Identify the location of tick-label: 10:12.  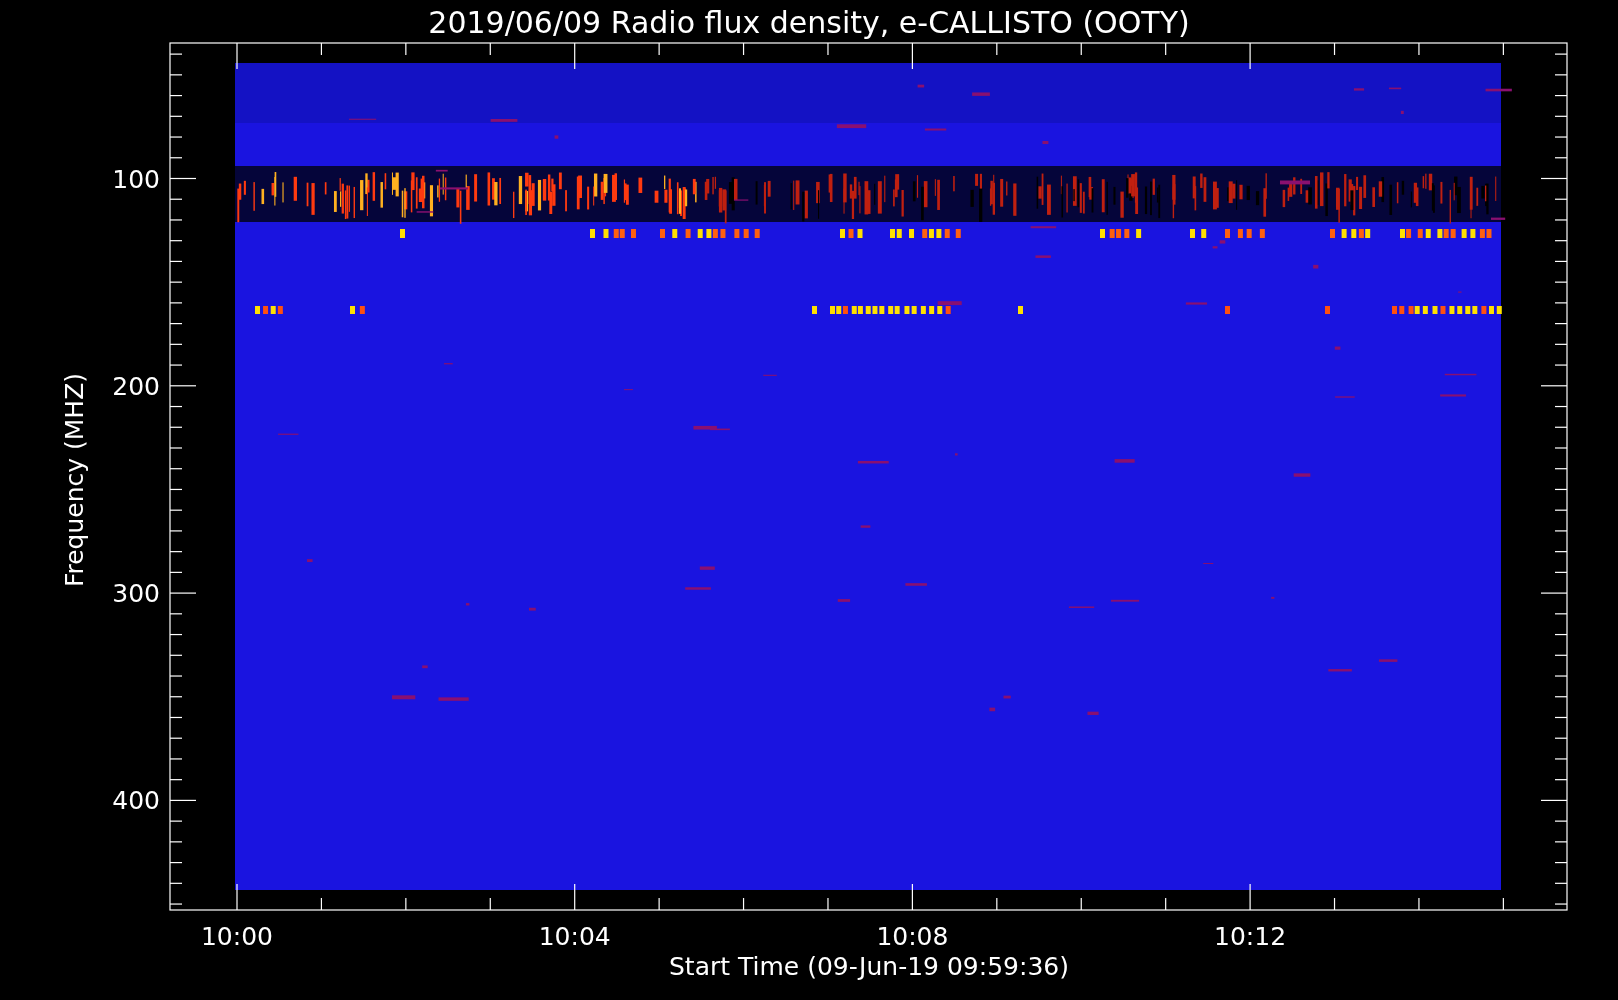
(1250, 936).